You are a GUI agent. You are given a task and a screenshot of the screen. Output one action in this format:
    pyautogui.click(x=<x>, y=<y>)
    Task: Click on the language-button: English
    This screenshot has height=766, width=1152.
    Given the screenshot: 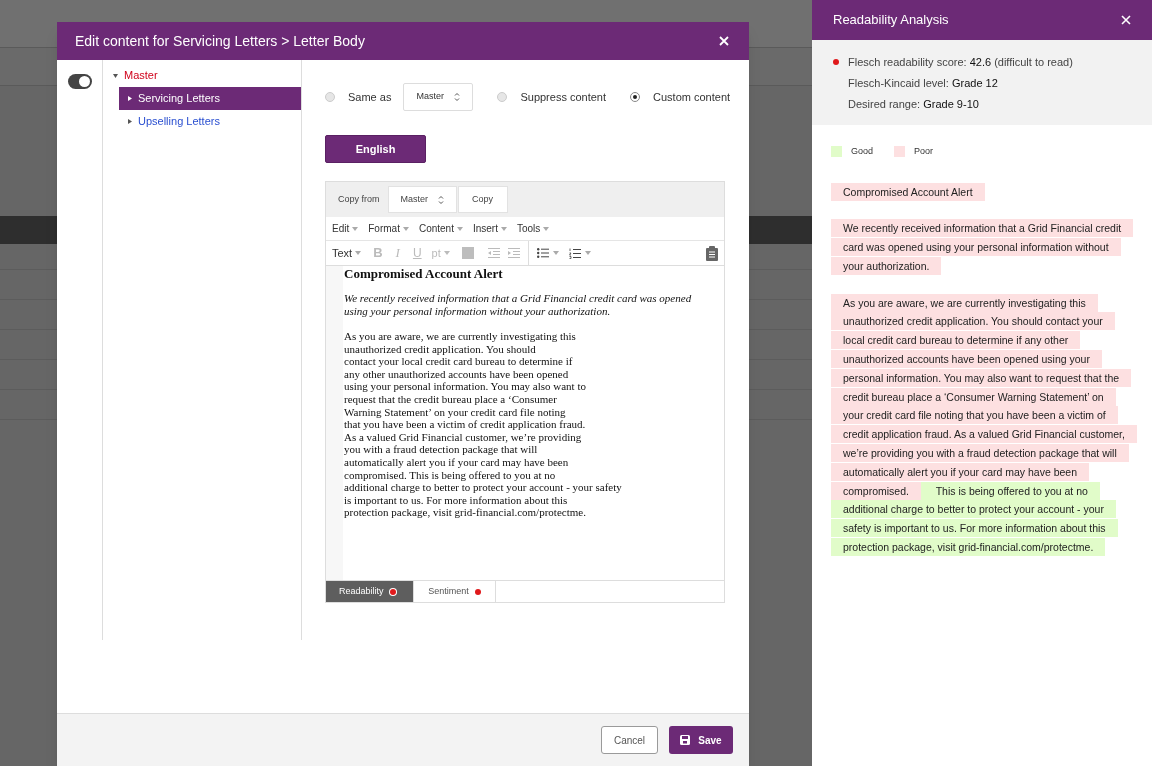 What is the action you would take?
    pyautogui.click(x=375, y=149)
    